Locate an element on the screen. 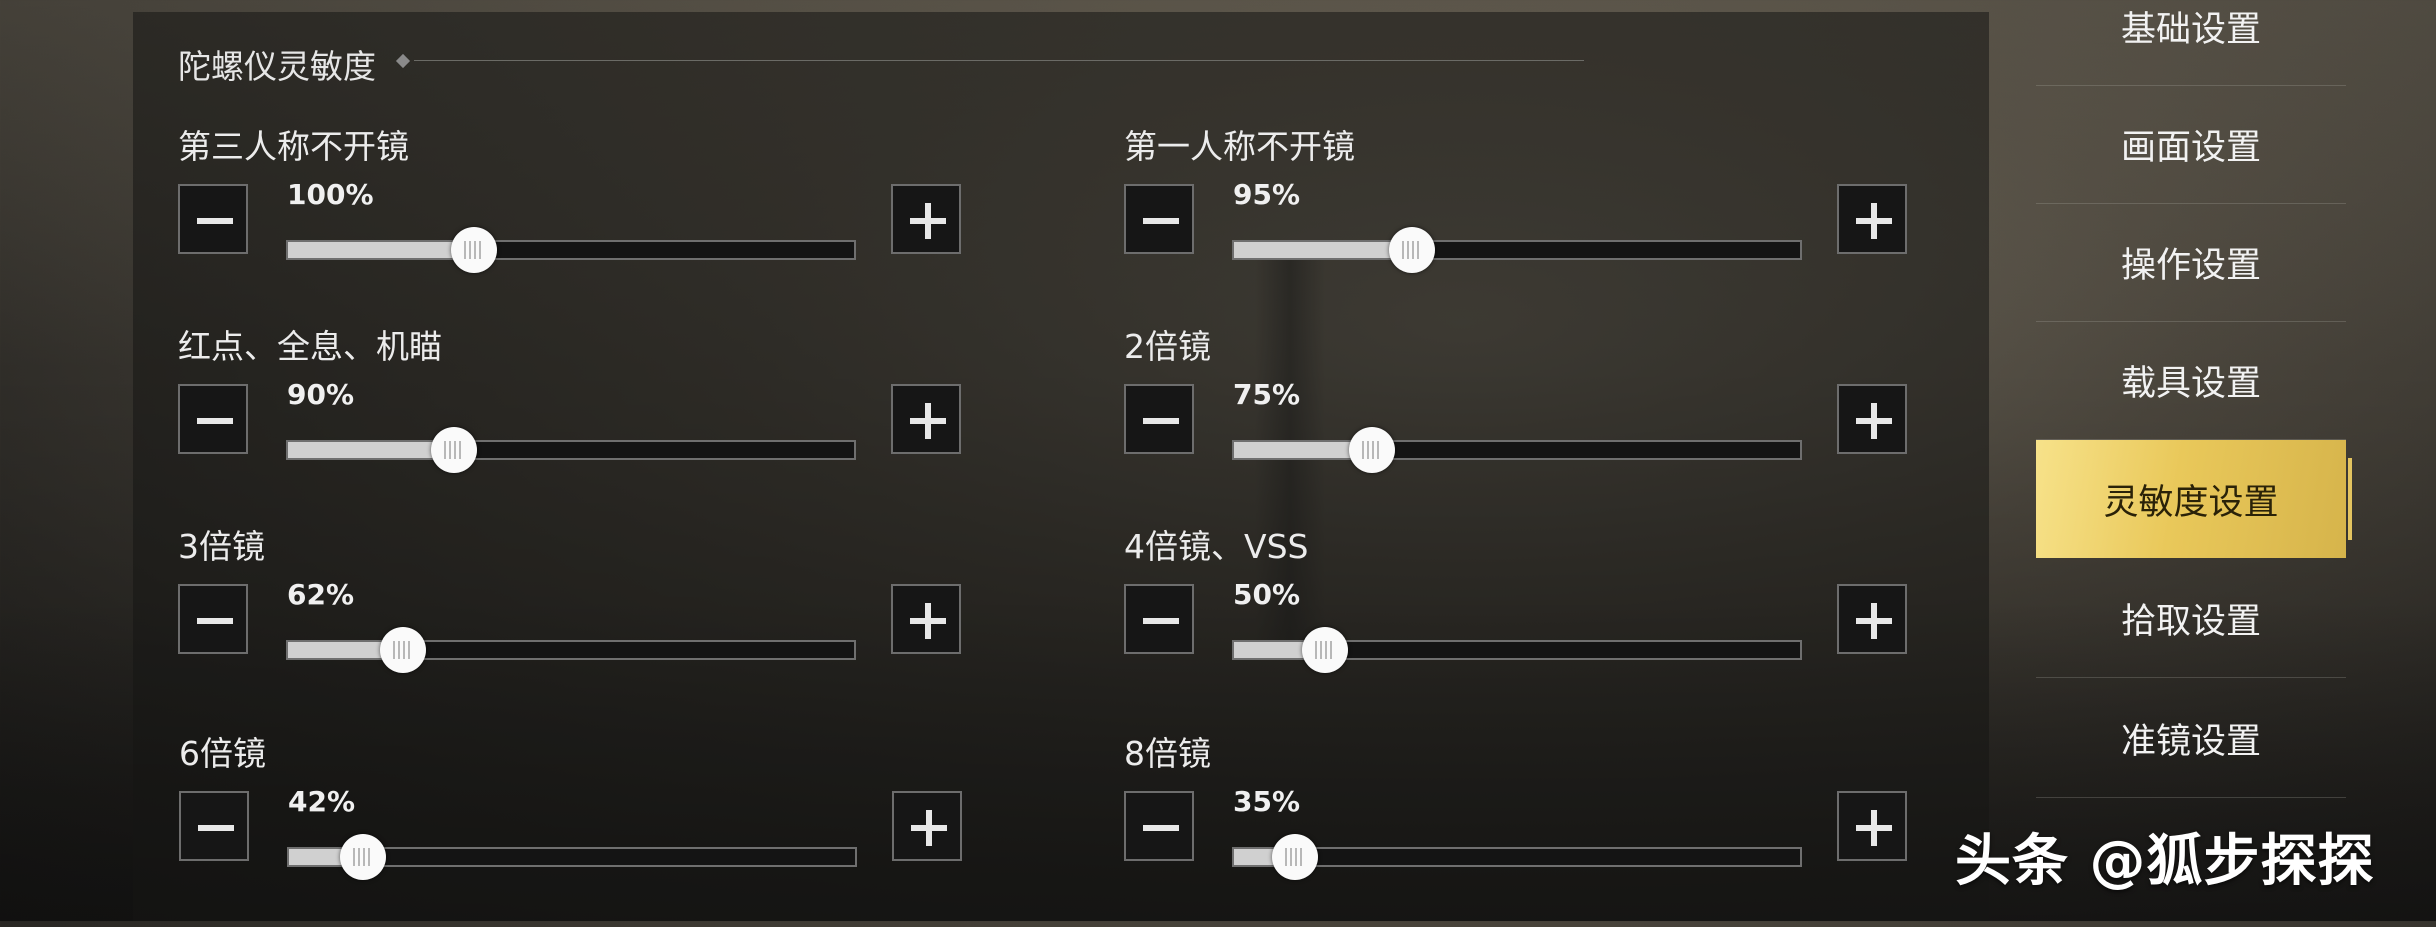 The width and height of the screenshot is (2436, 927). nav-item-label: 拾取设置 is located at coordinates (2190, 622).